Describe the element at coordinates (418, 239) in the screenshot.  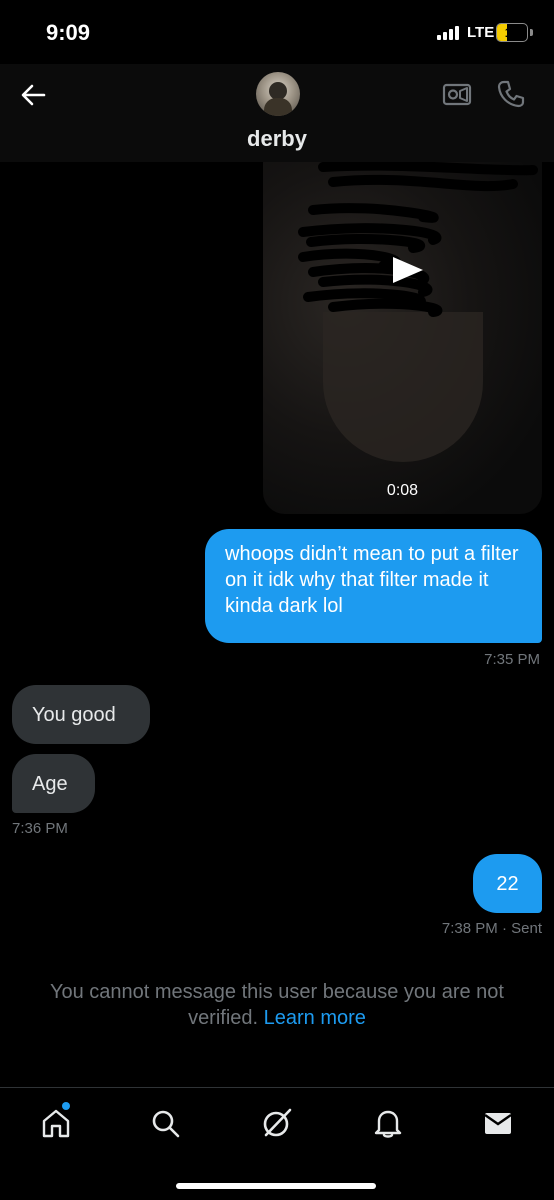
I see `redaction-scribble` at that location.